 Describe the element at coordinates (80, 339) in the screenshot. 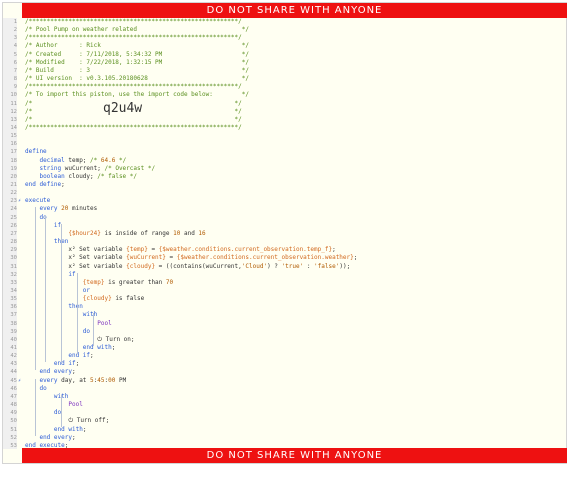

I see `code-text: ⏻ Turn on;` at that location.